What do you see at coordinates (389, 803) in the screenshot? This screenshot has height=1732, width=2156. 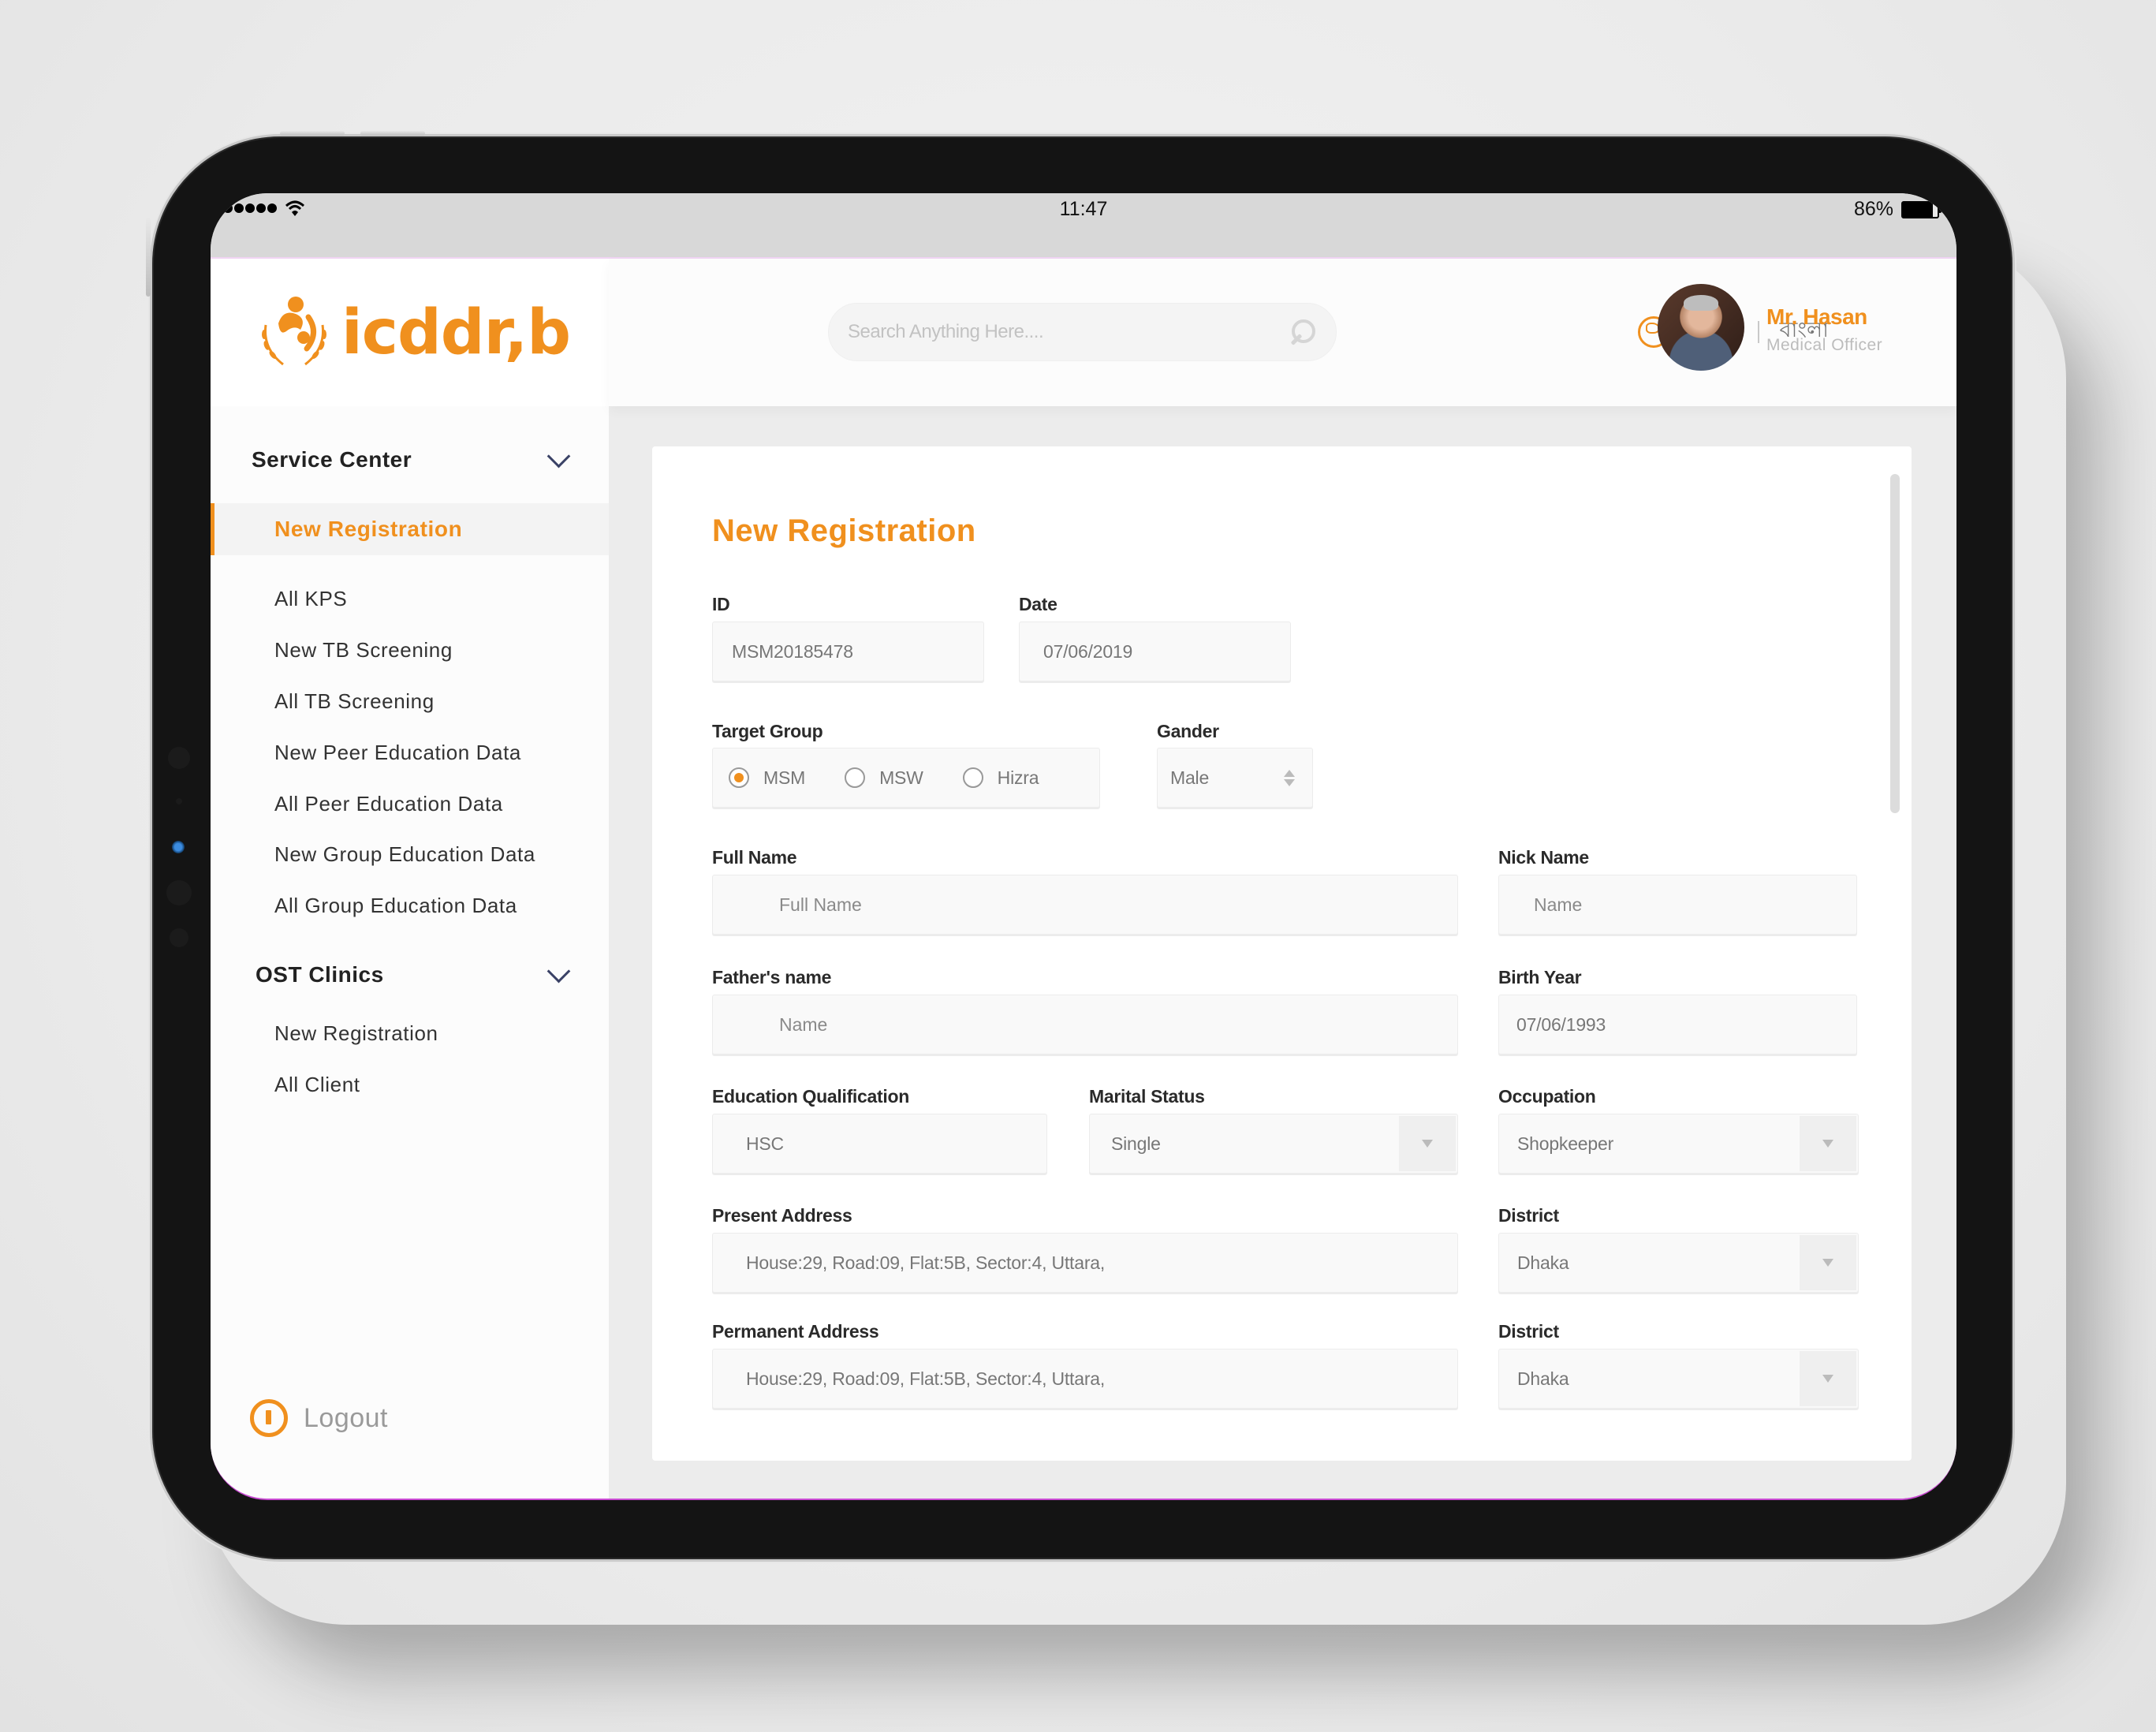 I see `nav-item-label: All Peer Education Data` at bounding box center [389, 803].